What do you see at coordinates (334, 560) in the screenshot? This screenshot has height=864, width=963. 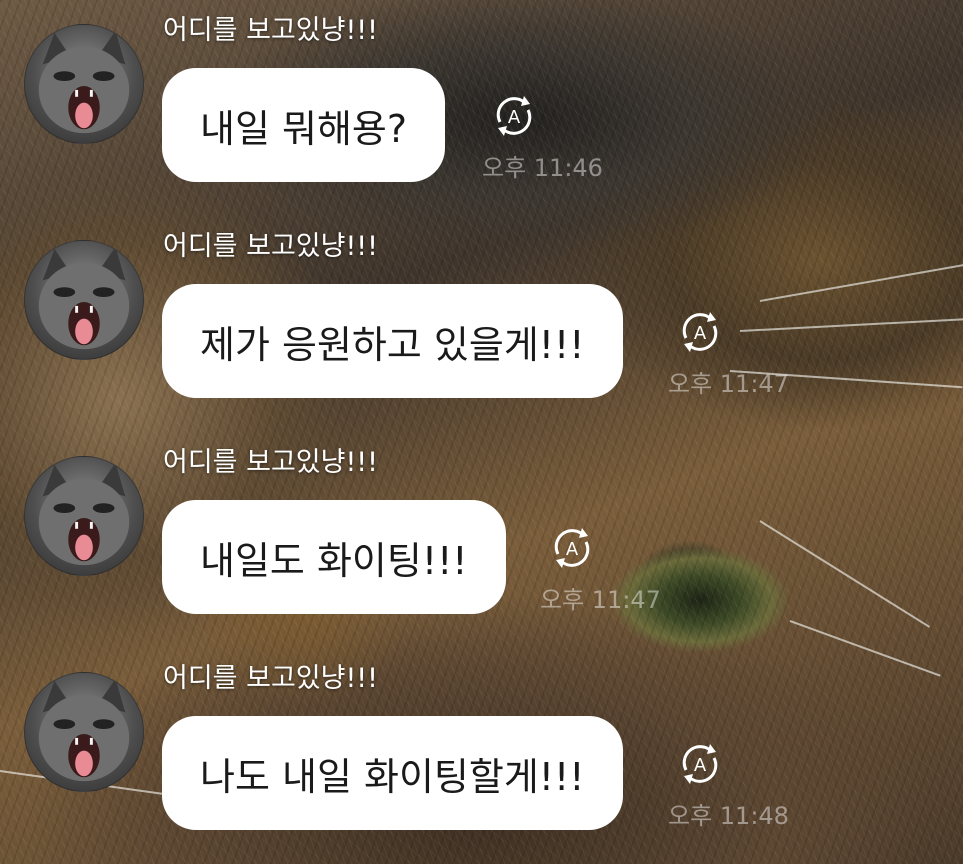 I see `message-text: 내일도 화이팅!!!` at bounding box center [334, 560].